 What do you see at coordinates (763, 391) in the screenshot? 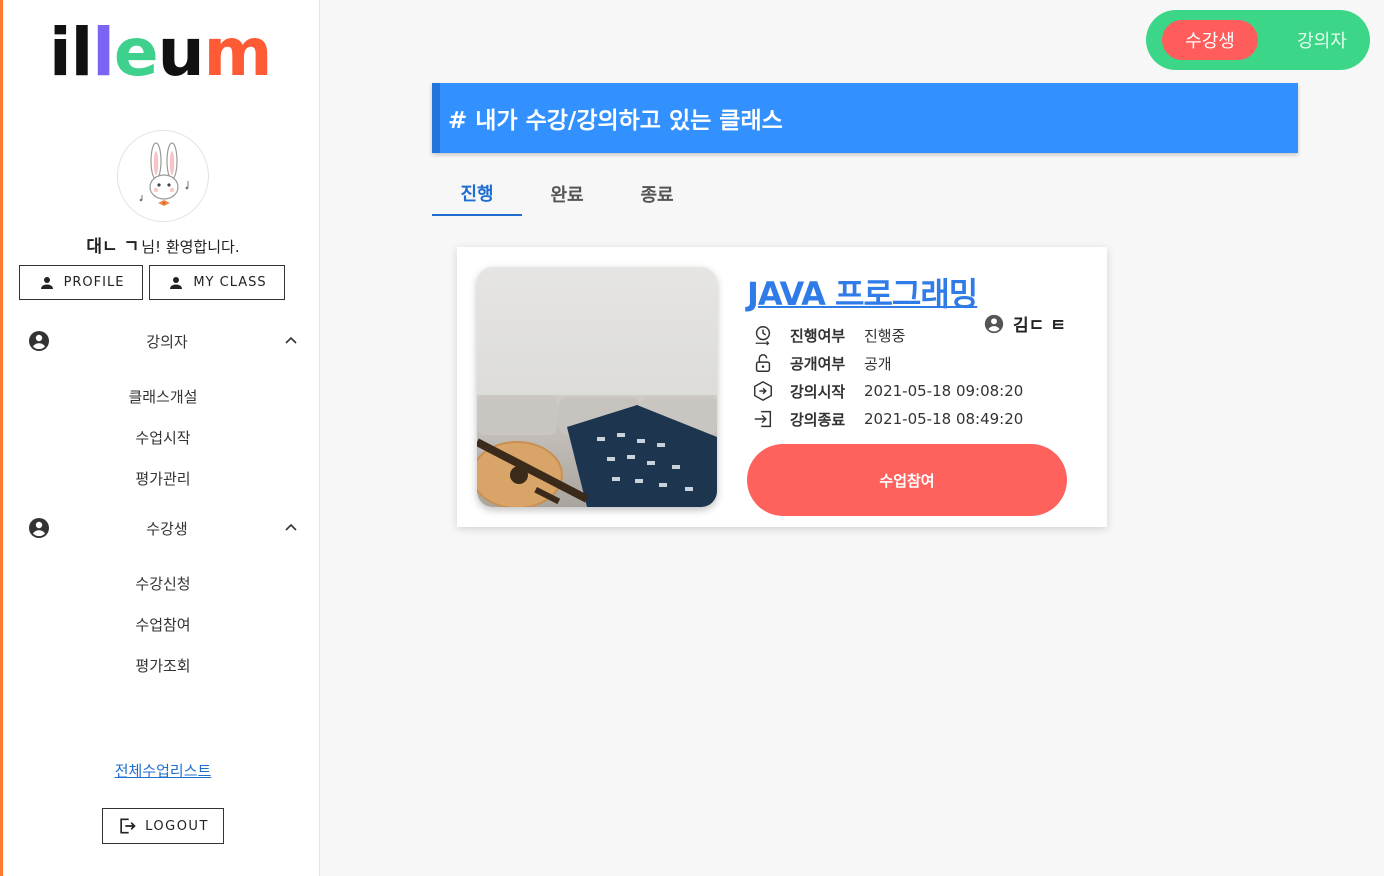
I see `start-hexagon-icon` at bounding box center [763, 391].